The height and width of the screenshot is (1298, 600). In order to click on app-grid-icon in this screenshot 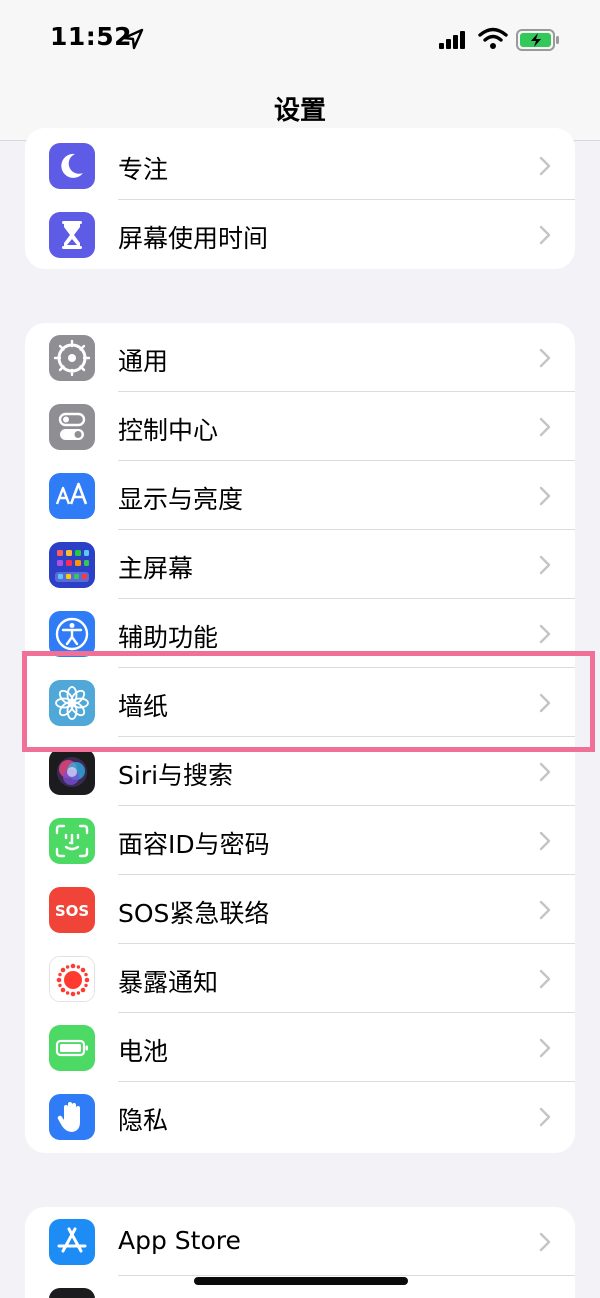, I will do `click(72, 565)`.